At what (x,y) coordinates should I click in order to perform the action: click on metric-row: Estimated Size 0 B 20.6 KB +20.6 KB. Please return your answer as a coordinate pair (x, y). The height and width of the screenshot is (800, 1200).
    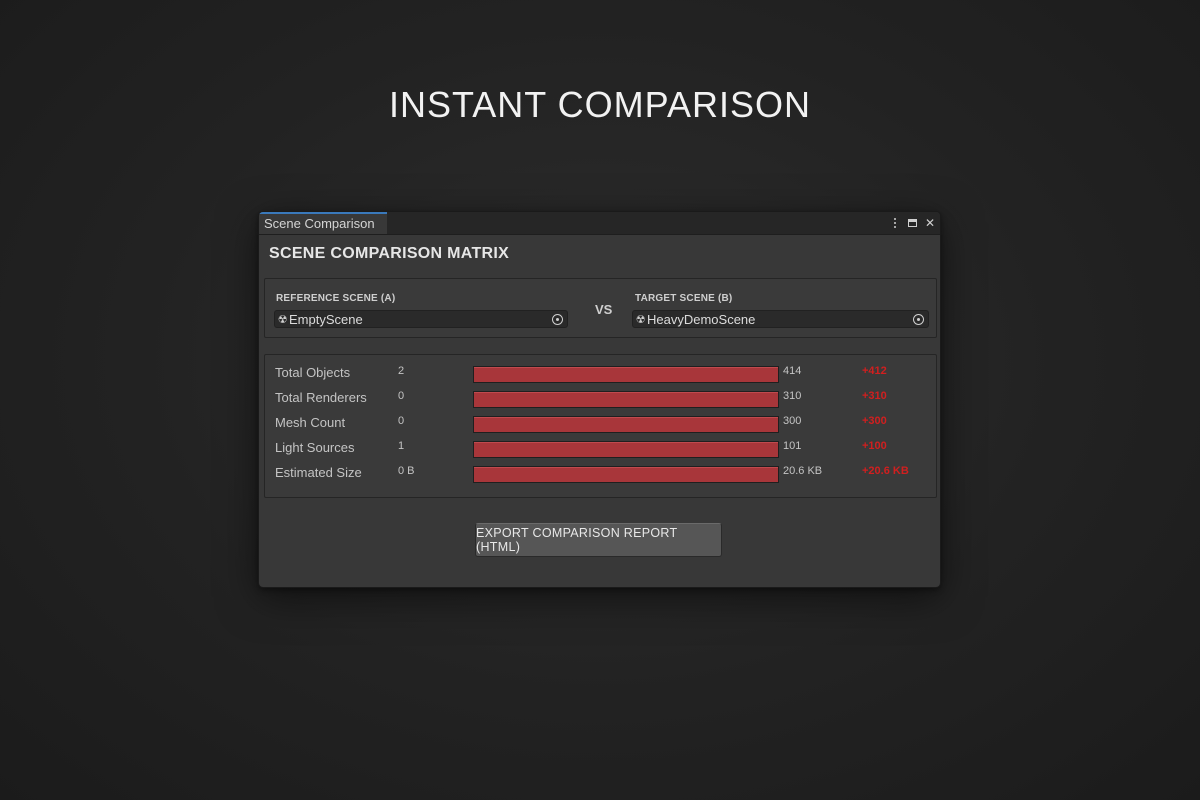
    Looking at the image, I should click on (600, 469).